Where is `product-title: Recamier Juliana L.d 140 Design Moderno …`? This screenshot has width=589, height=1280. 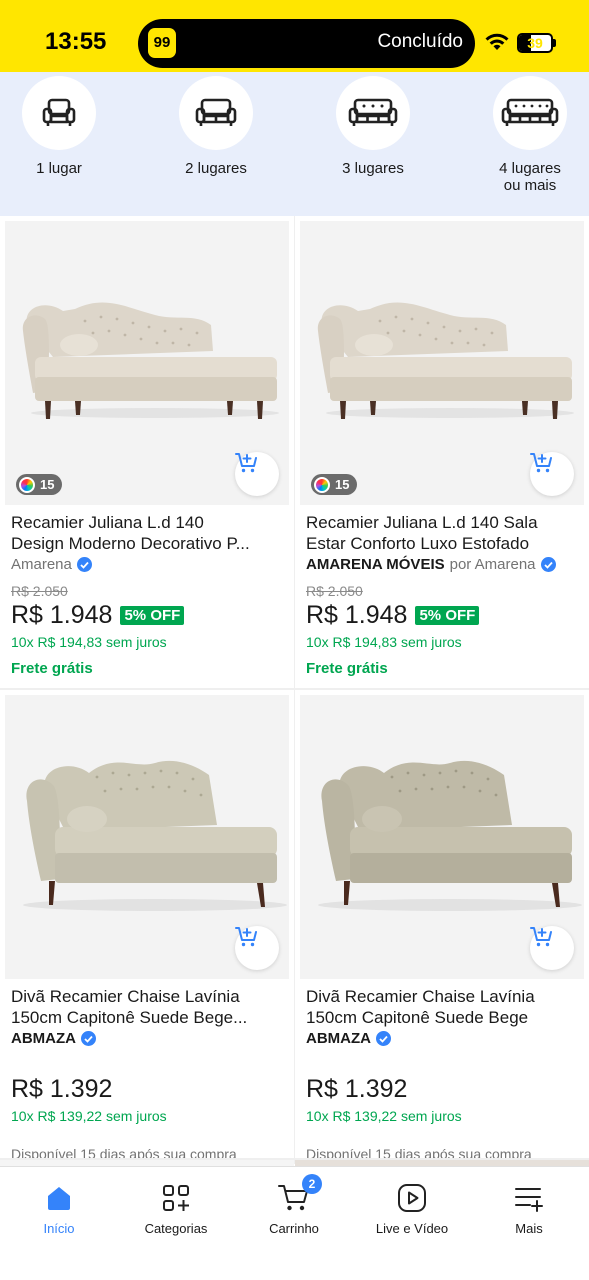 product-title: Recamier Juliana L.d 140 Design Moderno … is located at coordinates (145, 533).